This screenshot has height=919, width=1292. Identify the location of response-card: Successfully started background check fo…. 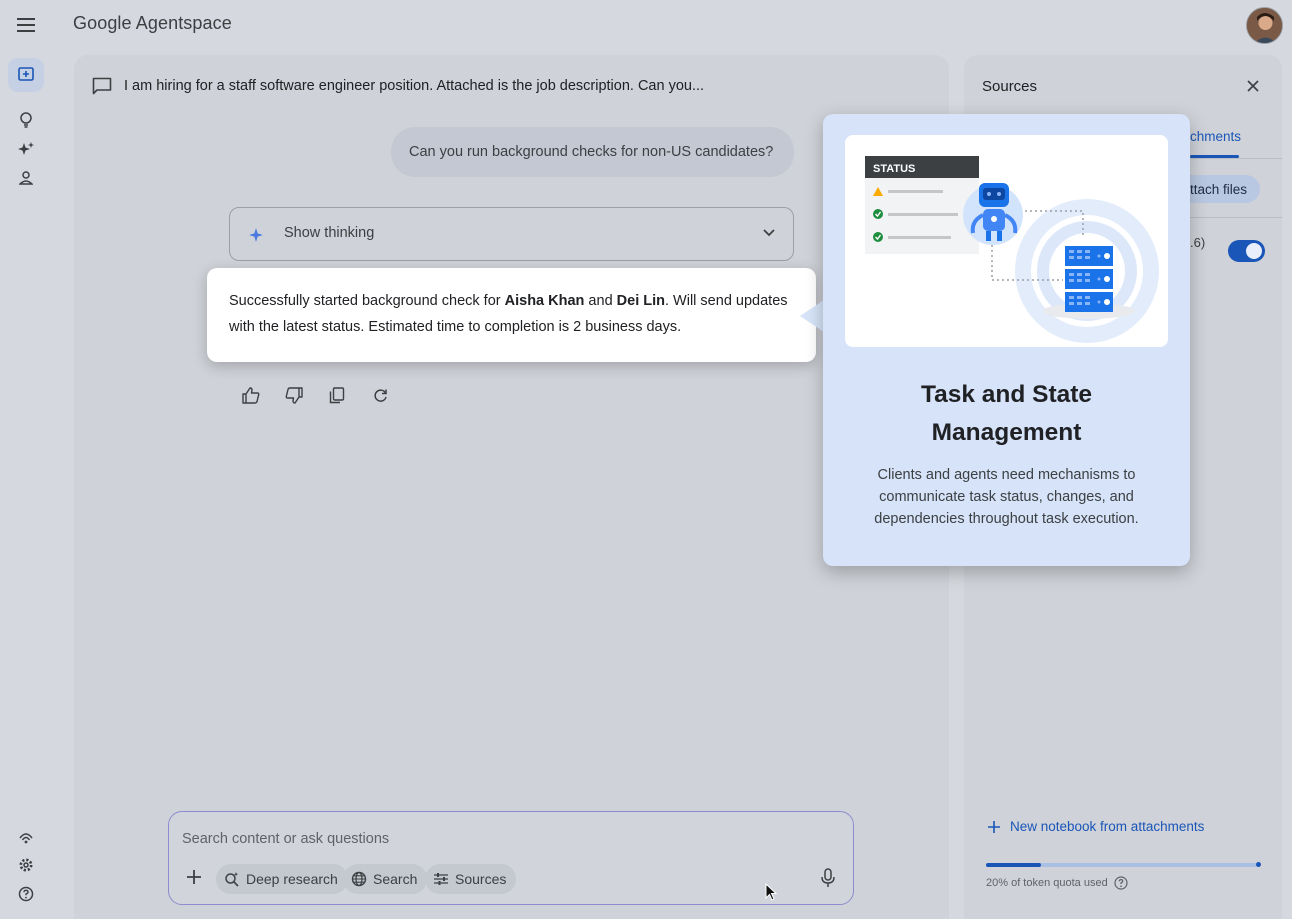
(511, 315).